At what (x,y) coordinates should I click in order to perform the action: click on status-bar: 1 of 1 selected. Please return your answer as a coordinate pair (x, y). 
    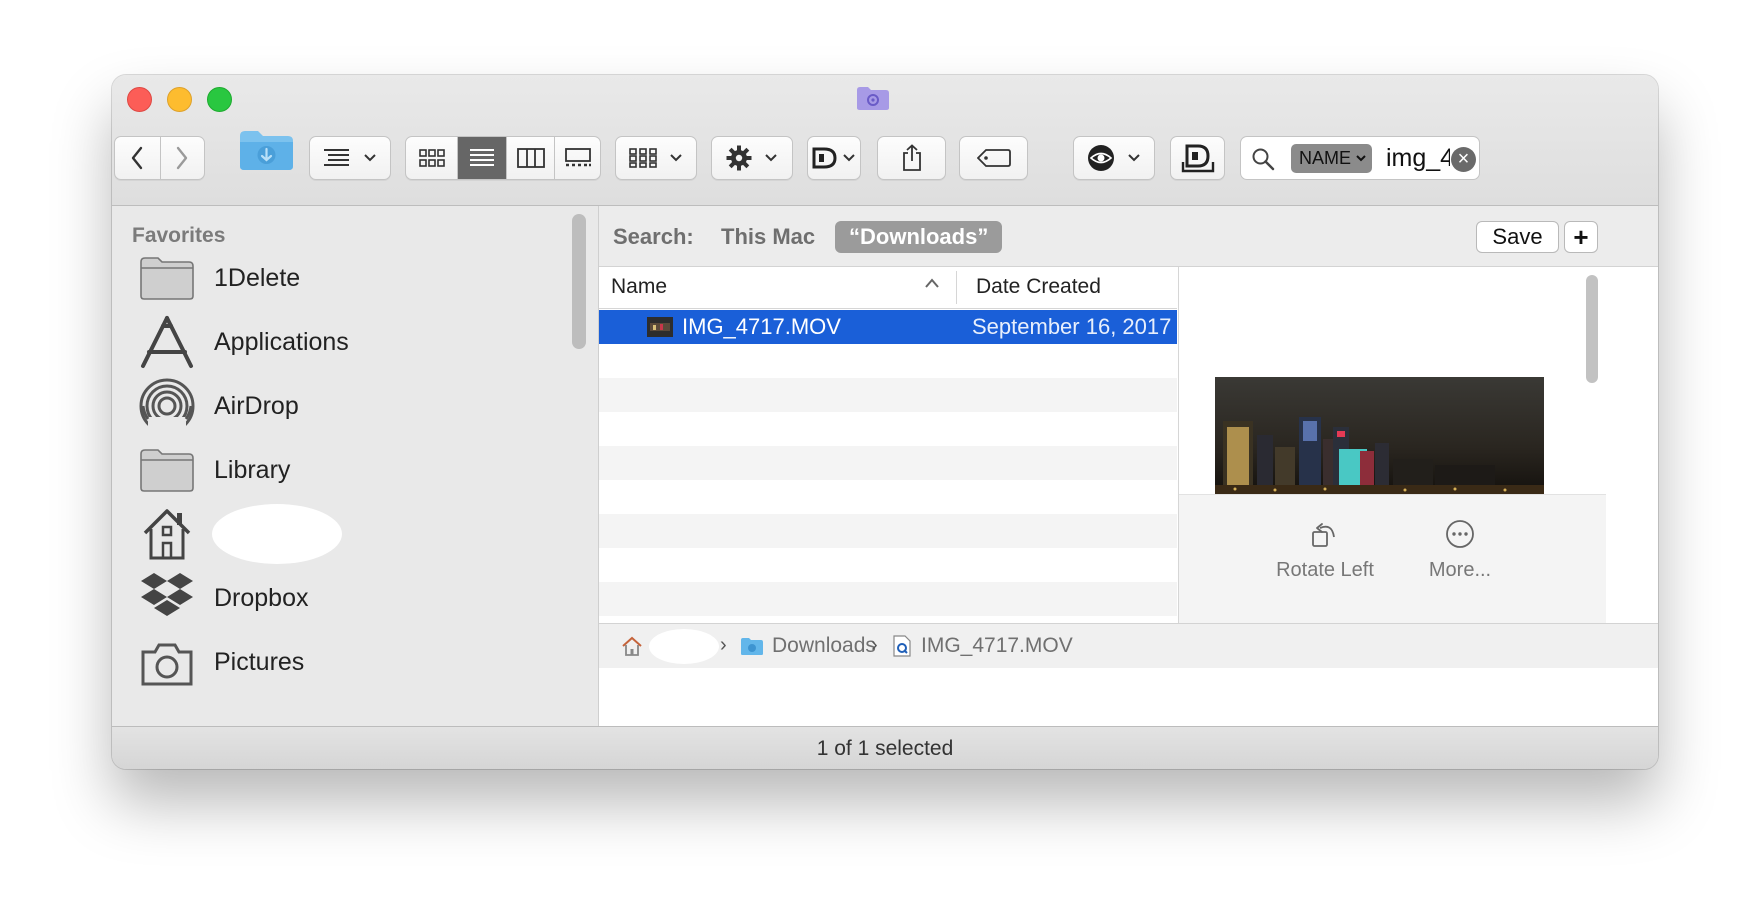
    Looking at the image, I should click on (885, 747).